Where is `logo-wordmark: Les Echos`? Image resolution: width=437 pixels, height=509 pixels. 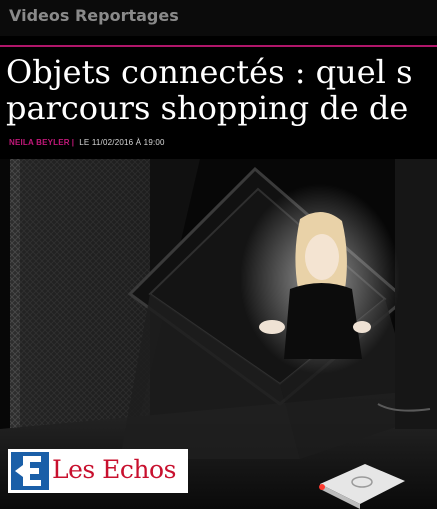
logo-wordmark: Les Echos is located at coordinates (114, 469).